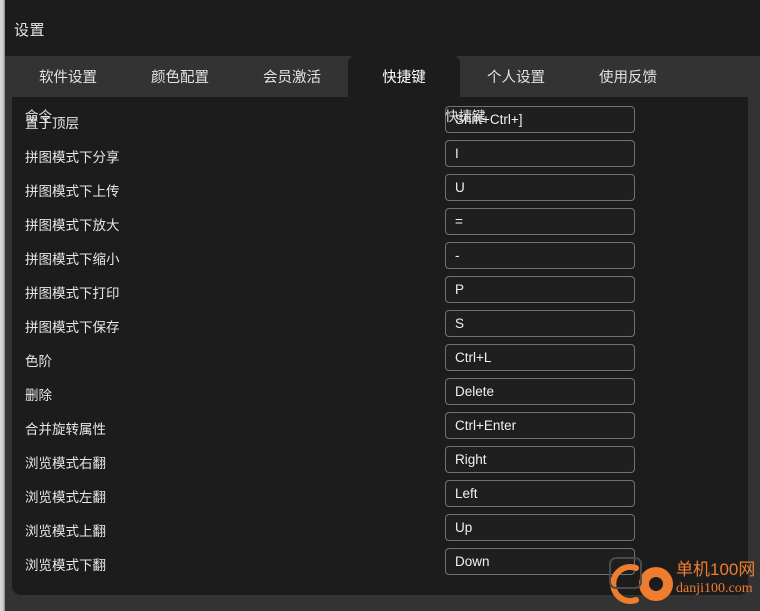 The width and height of the screenshot is (760, 611). Describe the element at coordinates (2, 305) in the screenshot. I see `window-left-edge` at that location.